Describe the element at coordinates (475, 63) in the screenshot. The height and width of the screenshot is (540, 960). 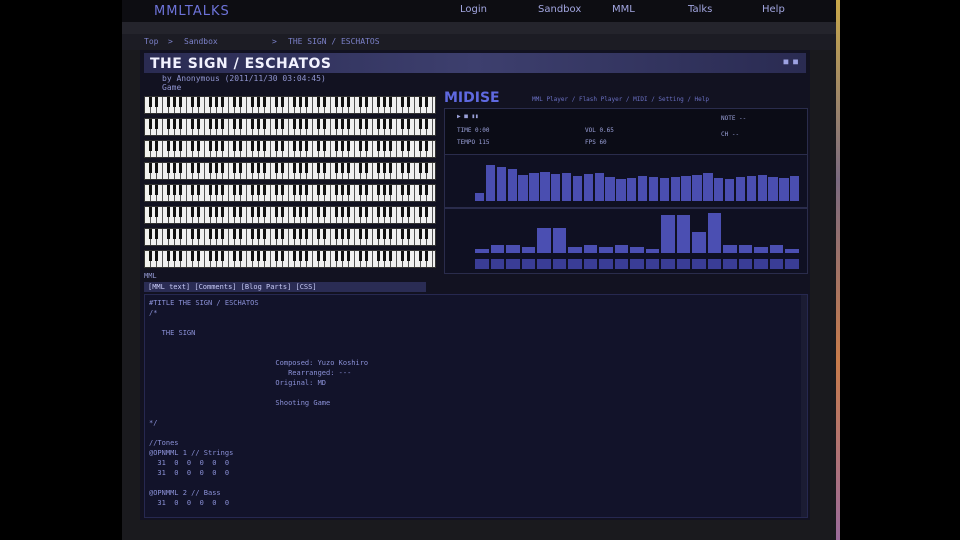
I see `song-title-bar: THE SIGN / ESCHATOS ■ ■` at that location.